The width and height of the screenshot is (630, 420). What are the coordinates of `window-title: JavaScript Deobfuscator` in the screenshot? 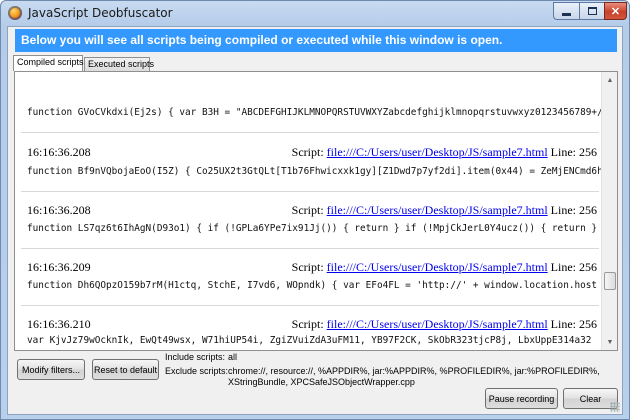 It's located at (100, 13).